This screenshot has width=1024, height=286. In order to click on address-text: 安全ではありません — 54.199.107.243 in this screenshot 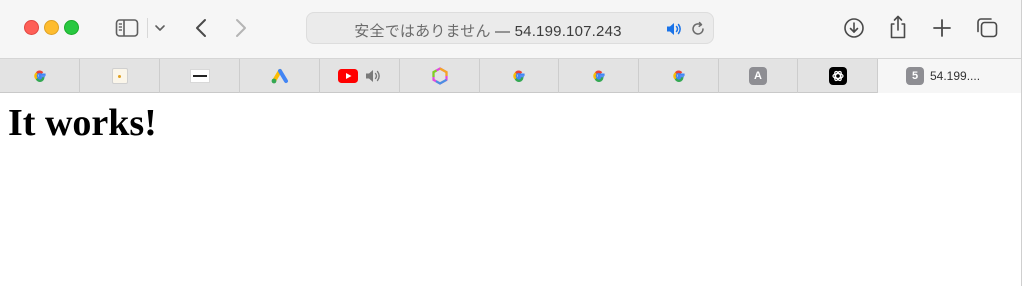, I will do `click(488, 30)`.